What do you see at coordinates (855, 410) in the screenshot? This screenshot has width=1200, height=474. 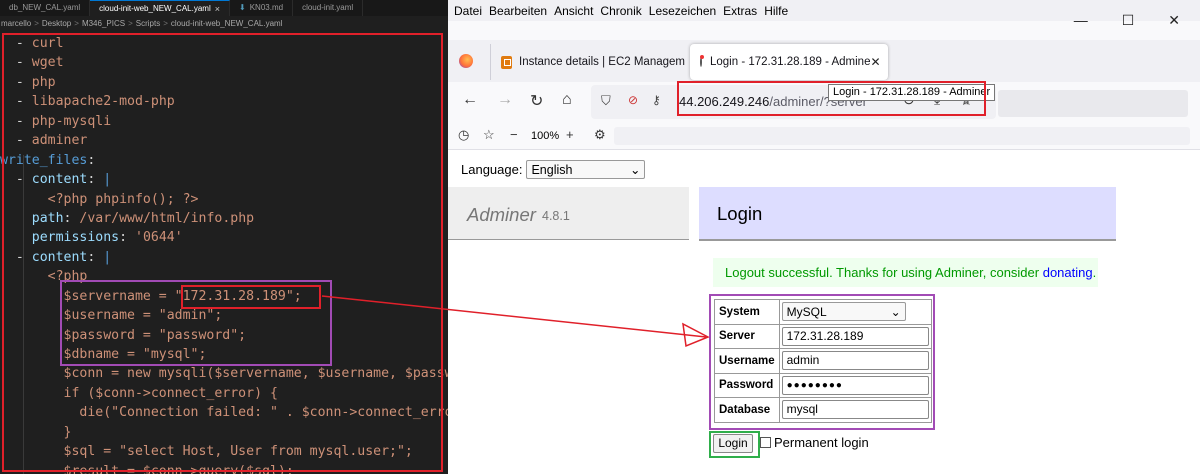 I see `database-input: mysql` at bounding box center [855, 410].